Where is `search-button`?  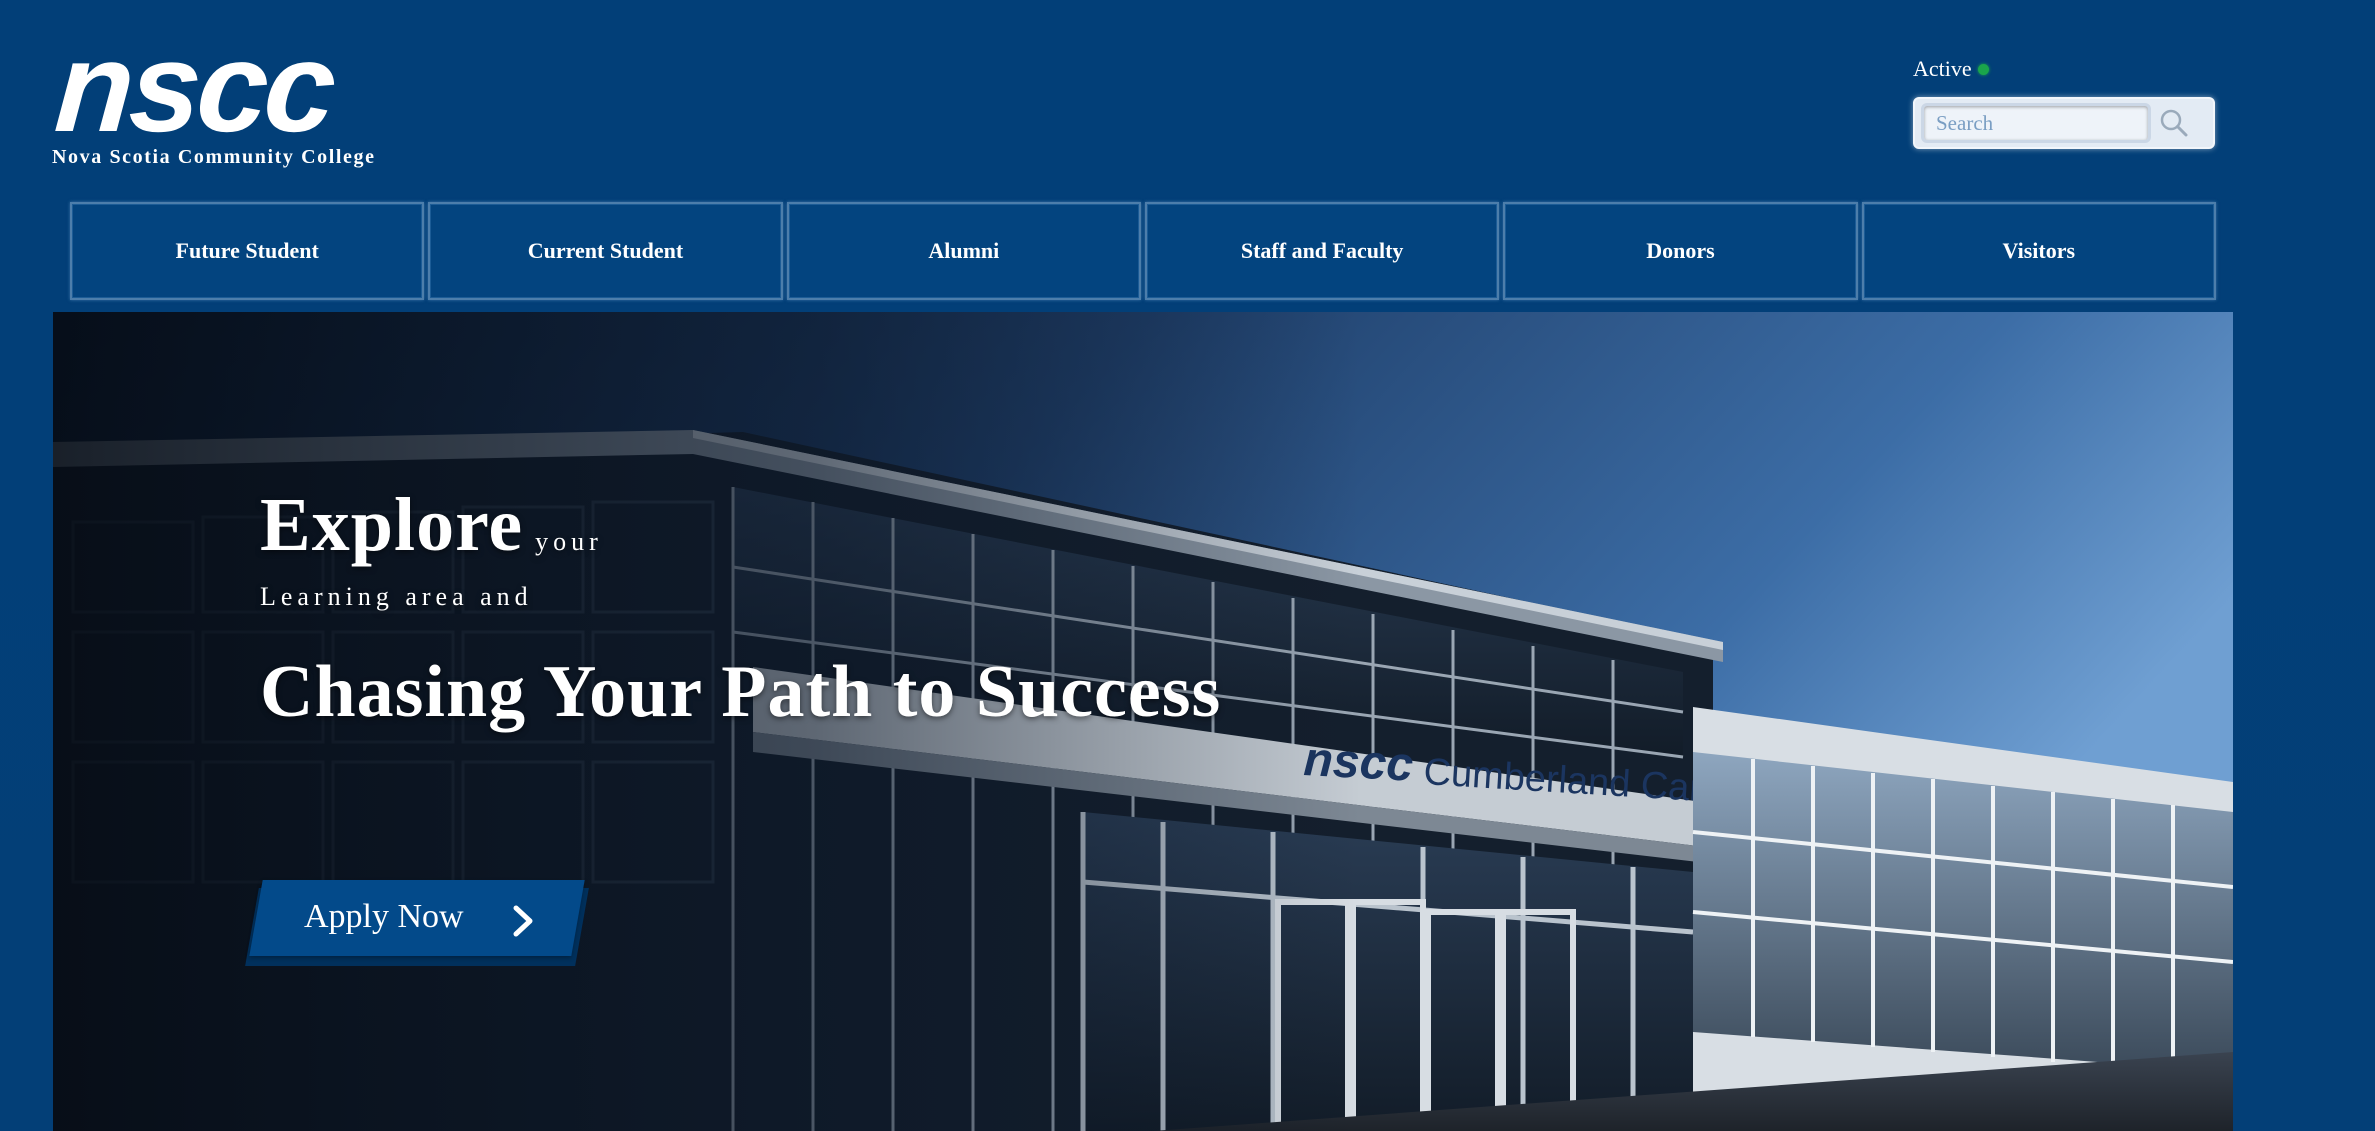
search-button is located at coordinates (2174, 123).